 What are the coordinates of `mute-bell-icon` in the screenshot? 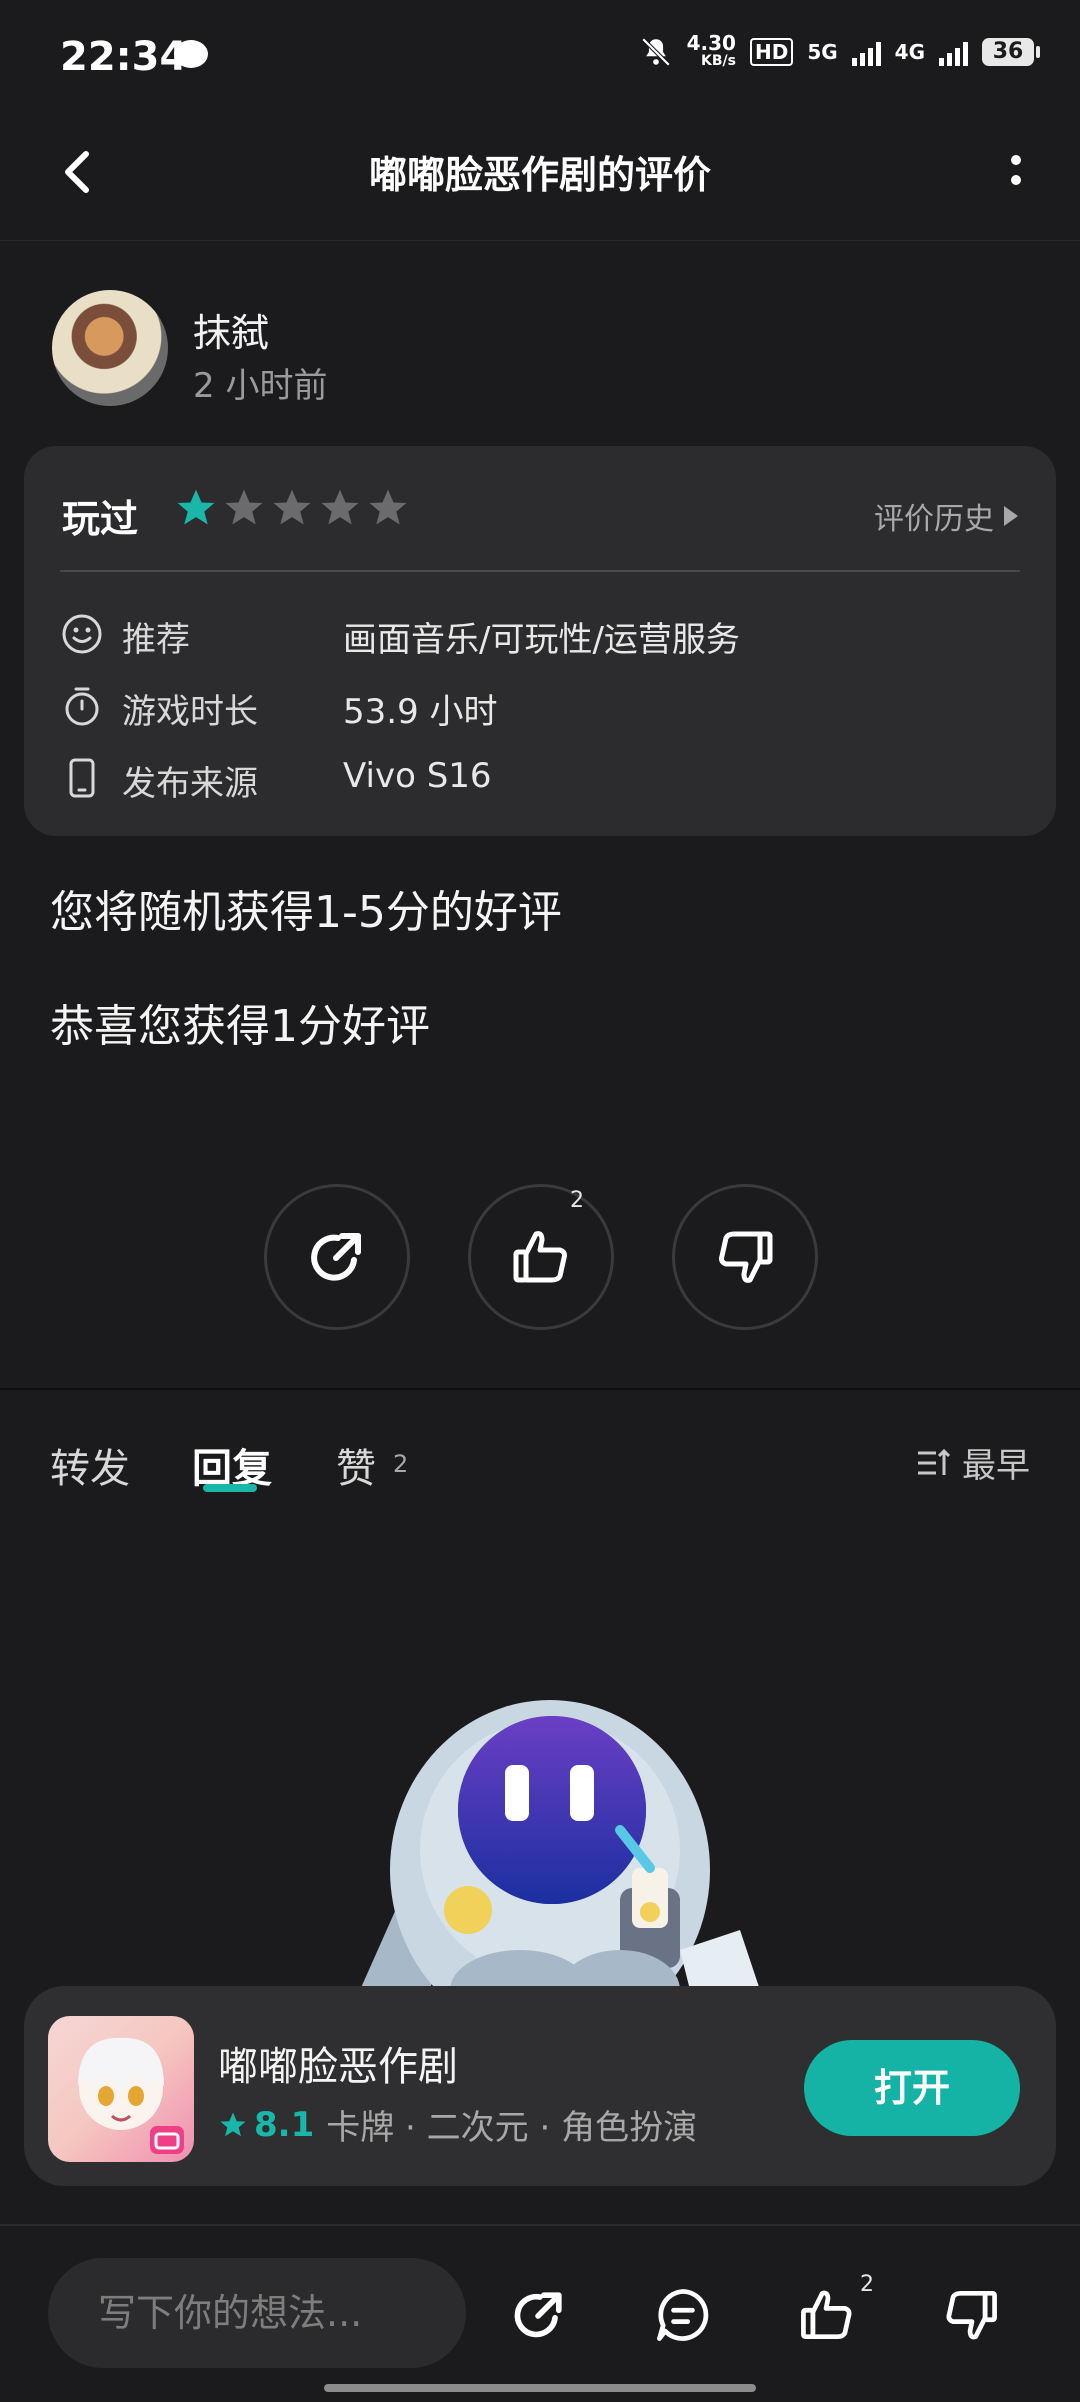 It's located at (655, 52).